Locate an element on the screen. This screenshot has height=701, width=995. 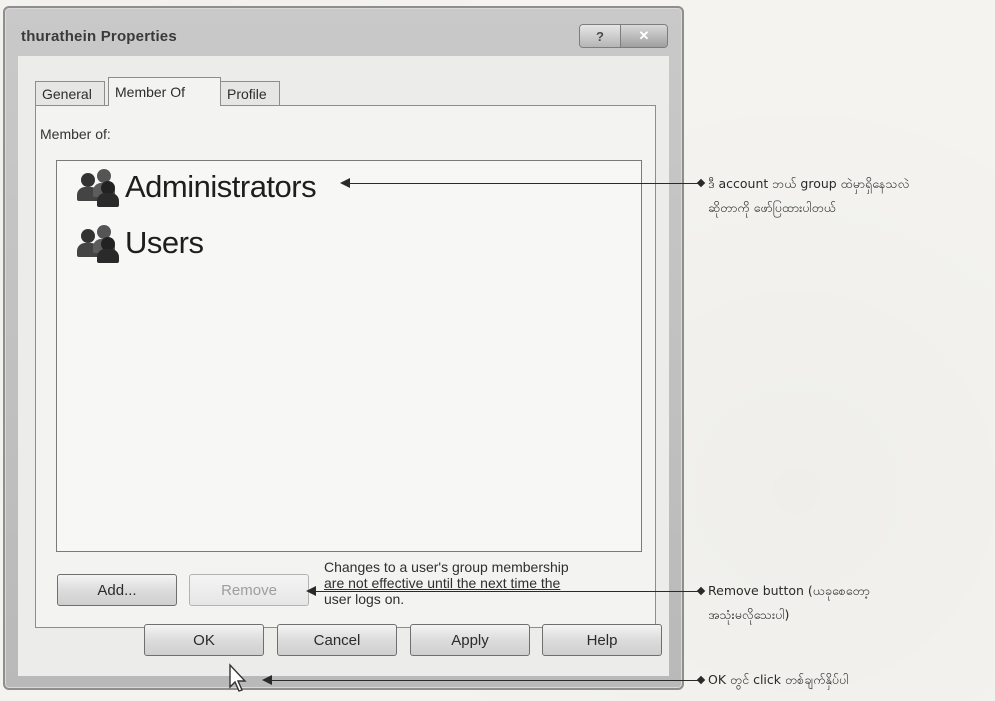
group-name: Administrators is located at coordinates (221, 186).